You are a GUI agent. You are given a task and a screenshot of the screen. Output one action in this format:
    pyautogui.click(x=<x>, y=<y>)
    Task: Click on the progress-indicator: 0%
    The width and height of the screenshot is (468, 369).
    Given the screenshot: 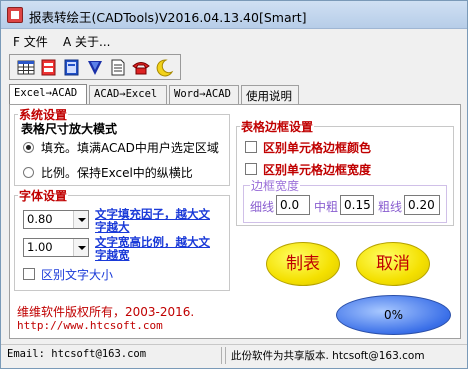 What is the action you would take?
    pyautogui.click(x=393, y=315)
    